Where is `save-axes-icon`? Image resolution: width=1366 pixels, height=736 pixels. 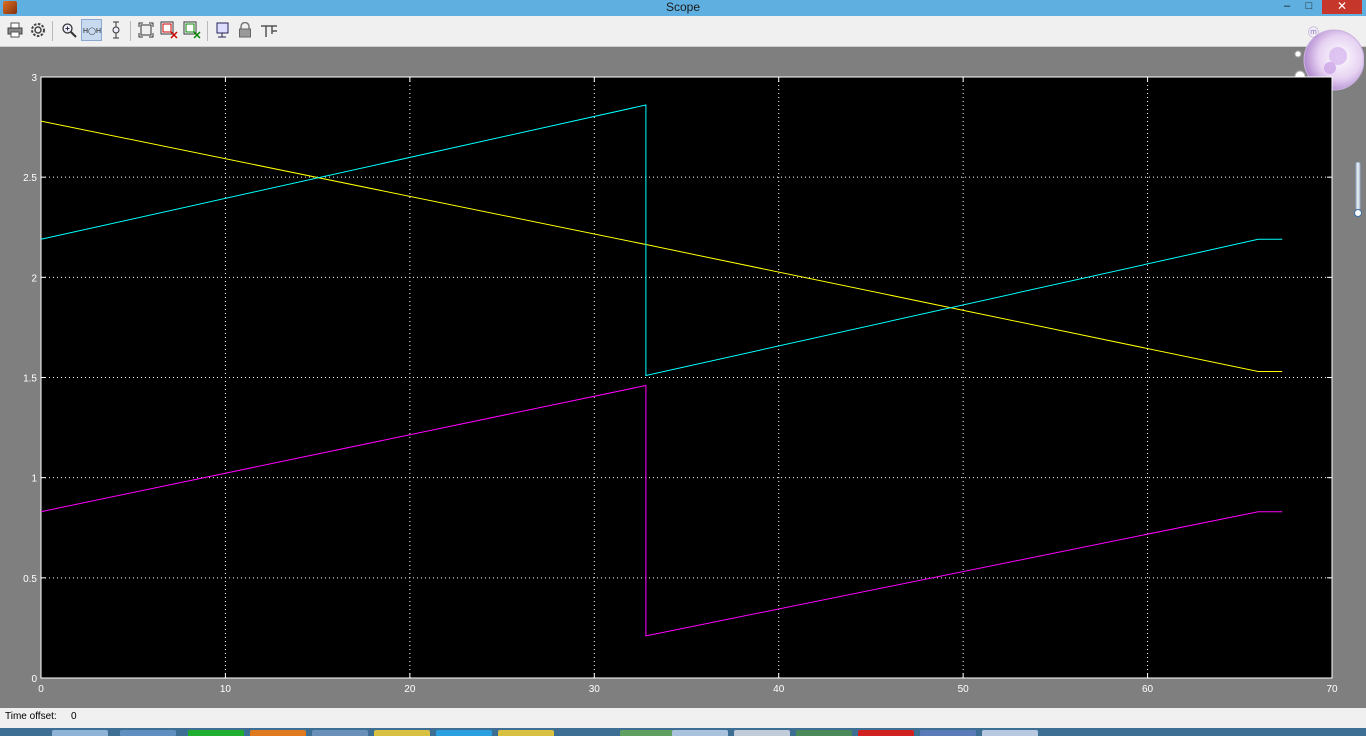
save-axes-icon is located at coordinates (169, 30).